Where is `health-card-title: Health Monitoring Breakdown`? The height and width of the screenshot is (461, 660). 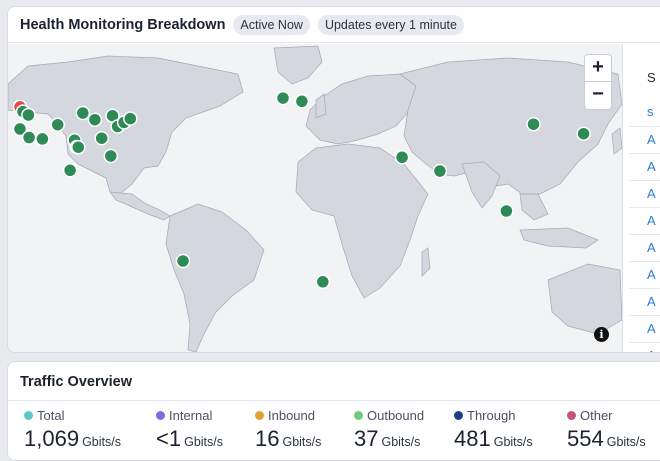
health-card-title: Health Monitoring Breakdown is located at coordinates (123, 24).